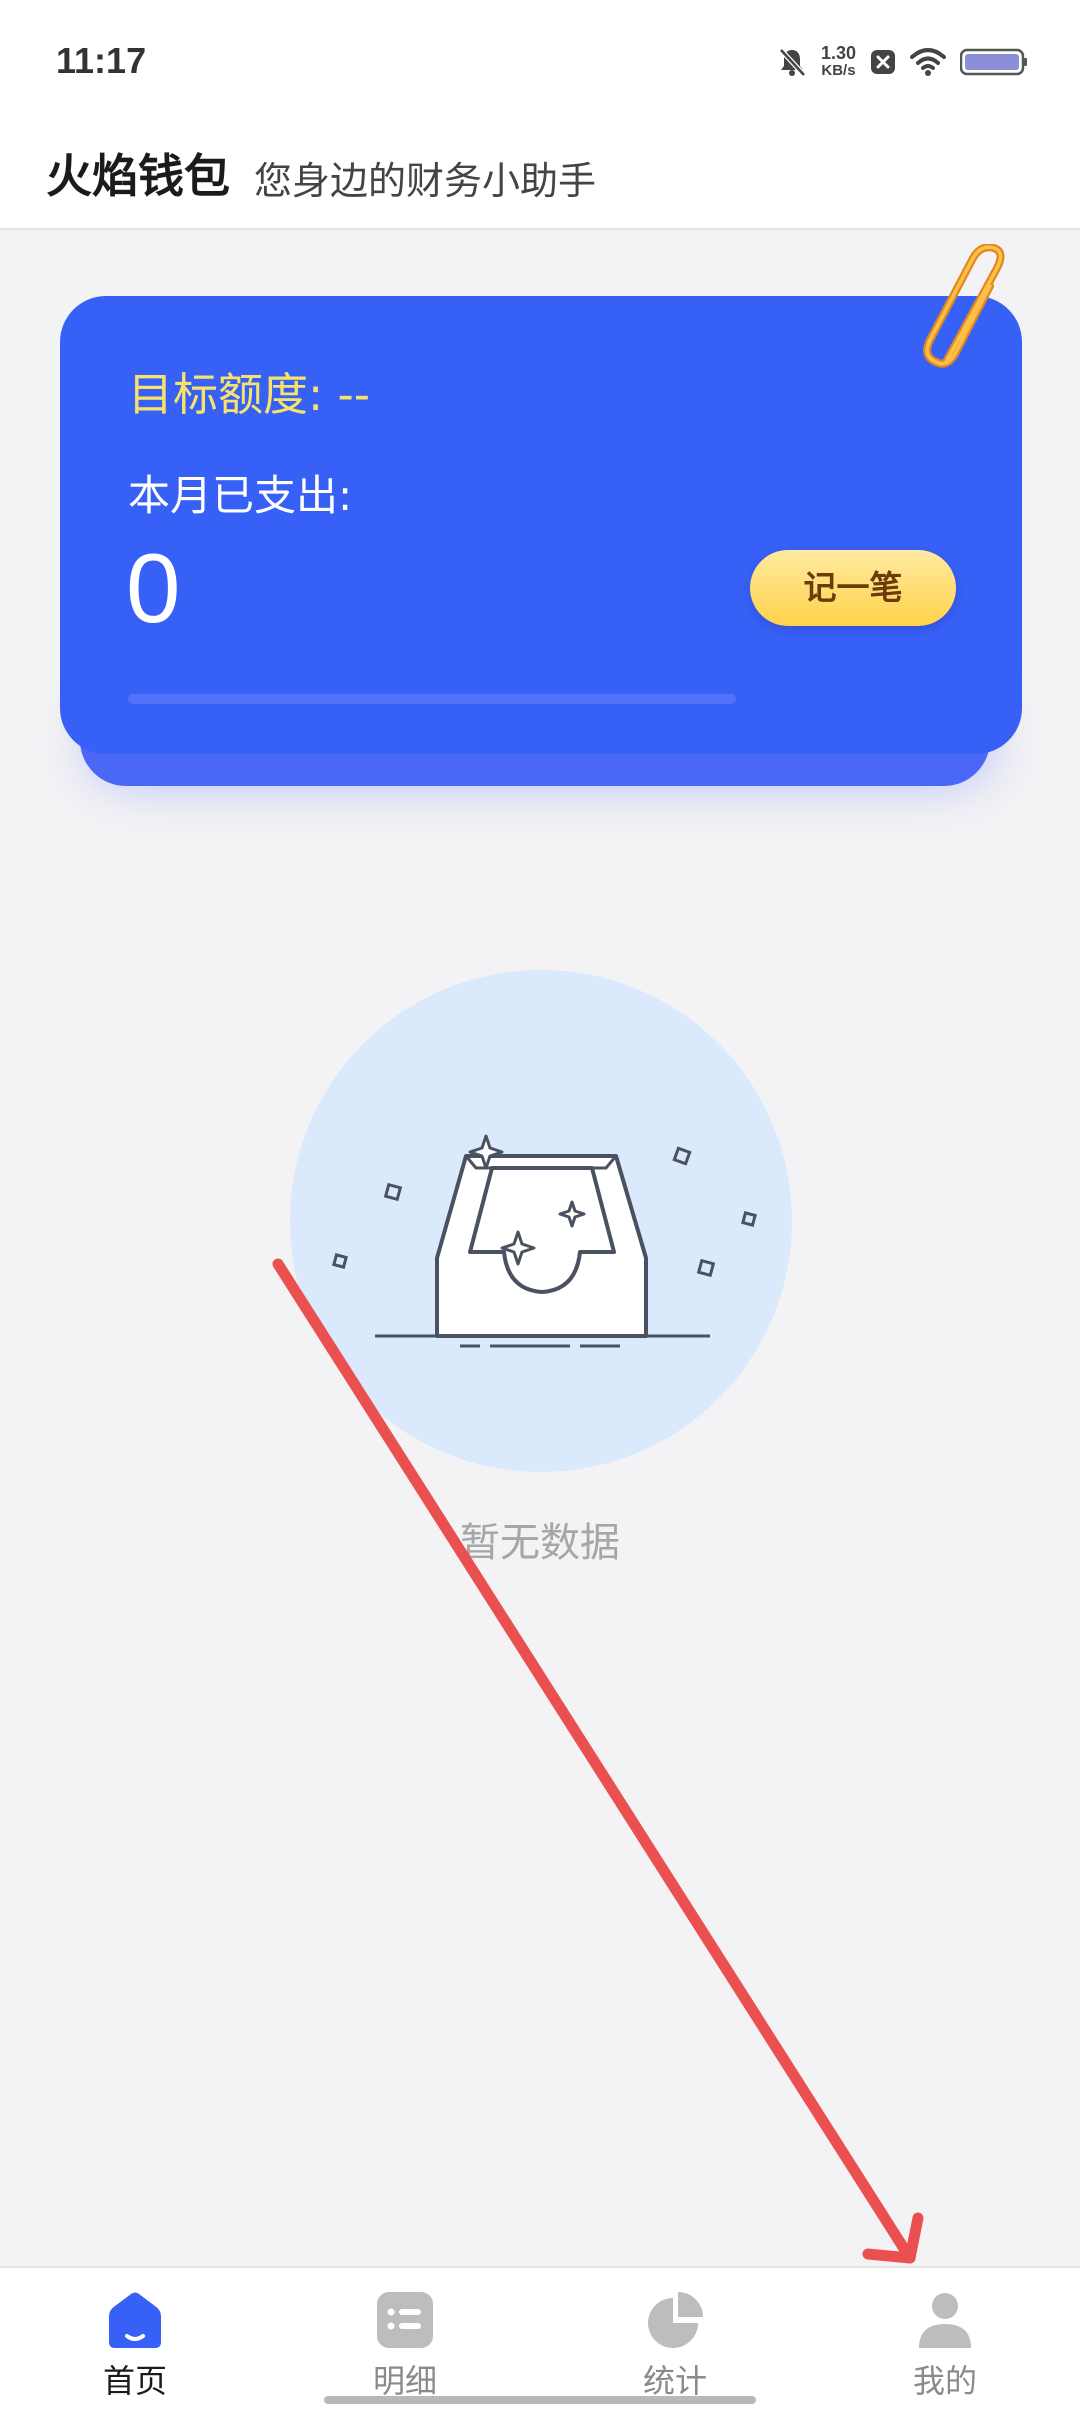 The height and width of the screenshot is (2410, 1080). Describe the element at coordinates (838, 70) in the screenshot. I see `net-speed-unit: KB/s` at that location.